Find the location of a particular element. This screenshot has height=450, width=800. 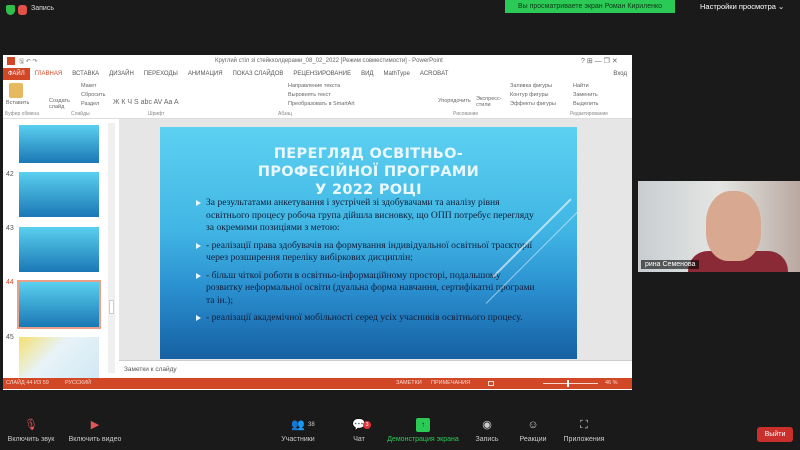

muted-microphone-icon: 🎙 is located at coordinates (31, 425).